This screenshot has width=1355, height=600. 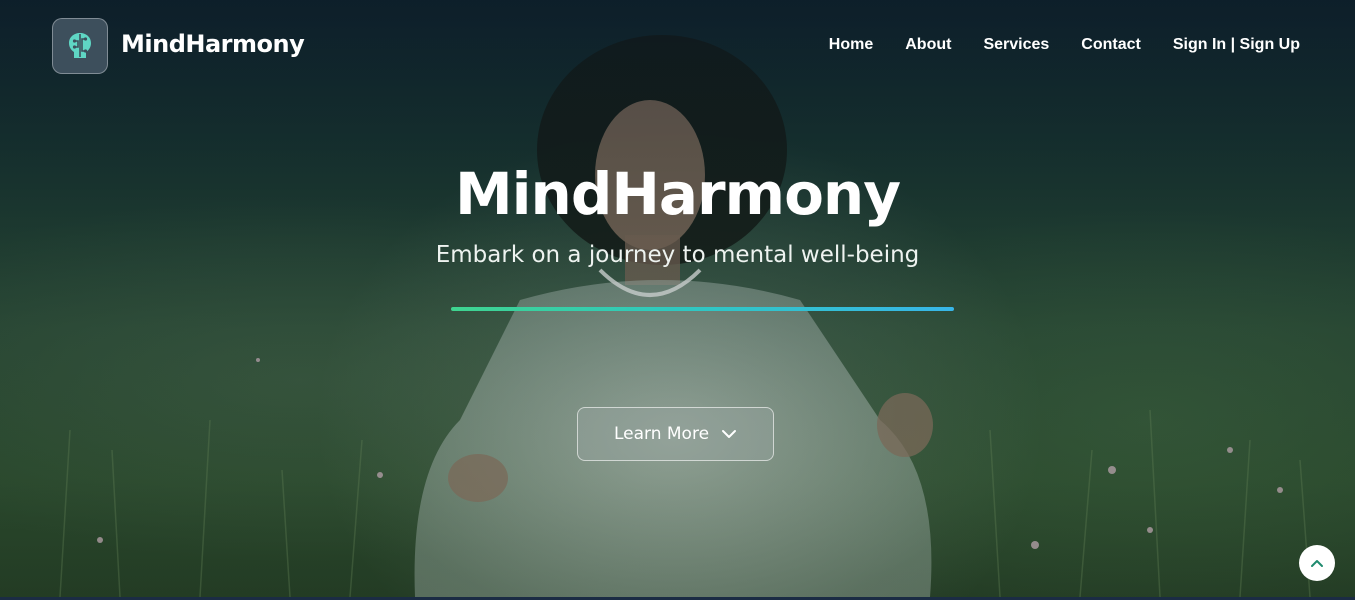 What do you see at coordinates (213, 44) in the screenshot?
I see `brand-name: MindHarmony` at bounding box center [213, 44].